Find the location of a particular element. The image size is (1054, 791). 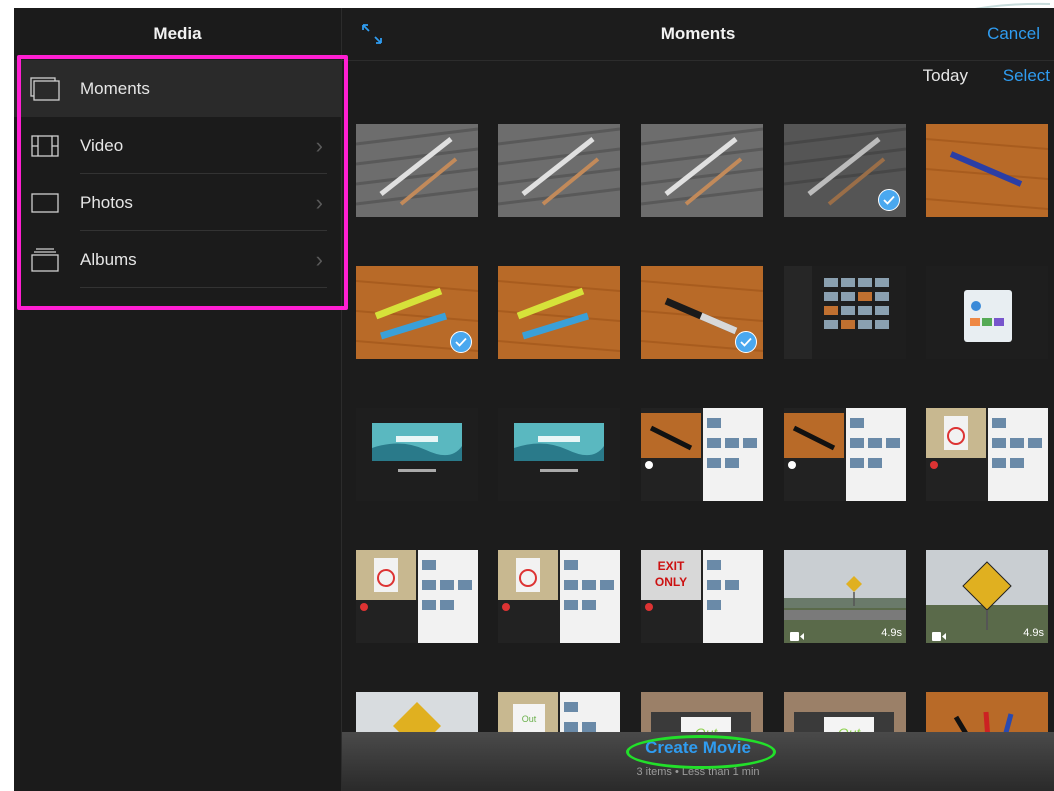

svg-text: ONLY is located at coordinates (671, 582).